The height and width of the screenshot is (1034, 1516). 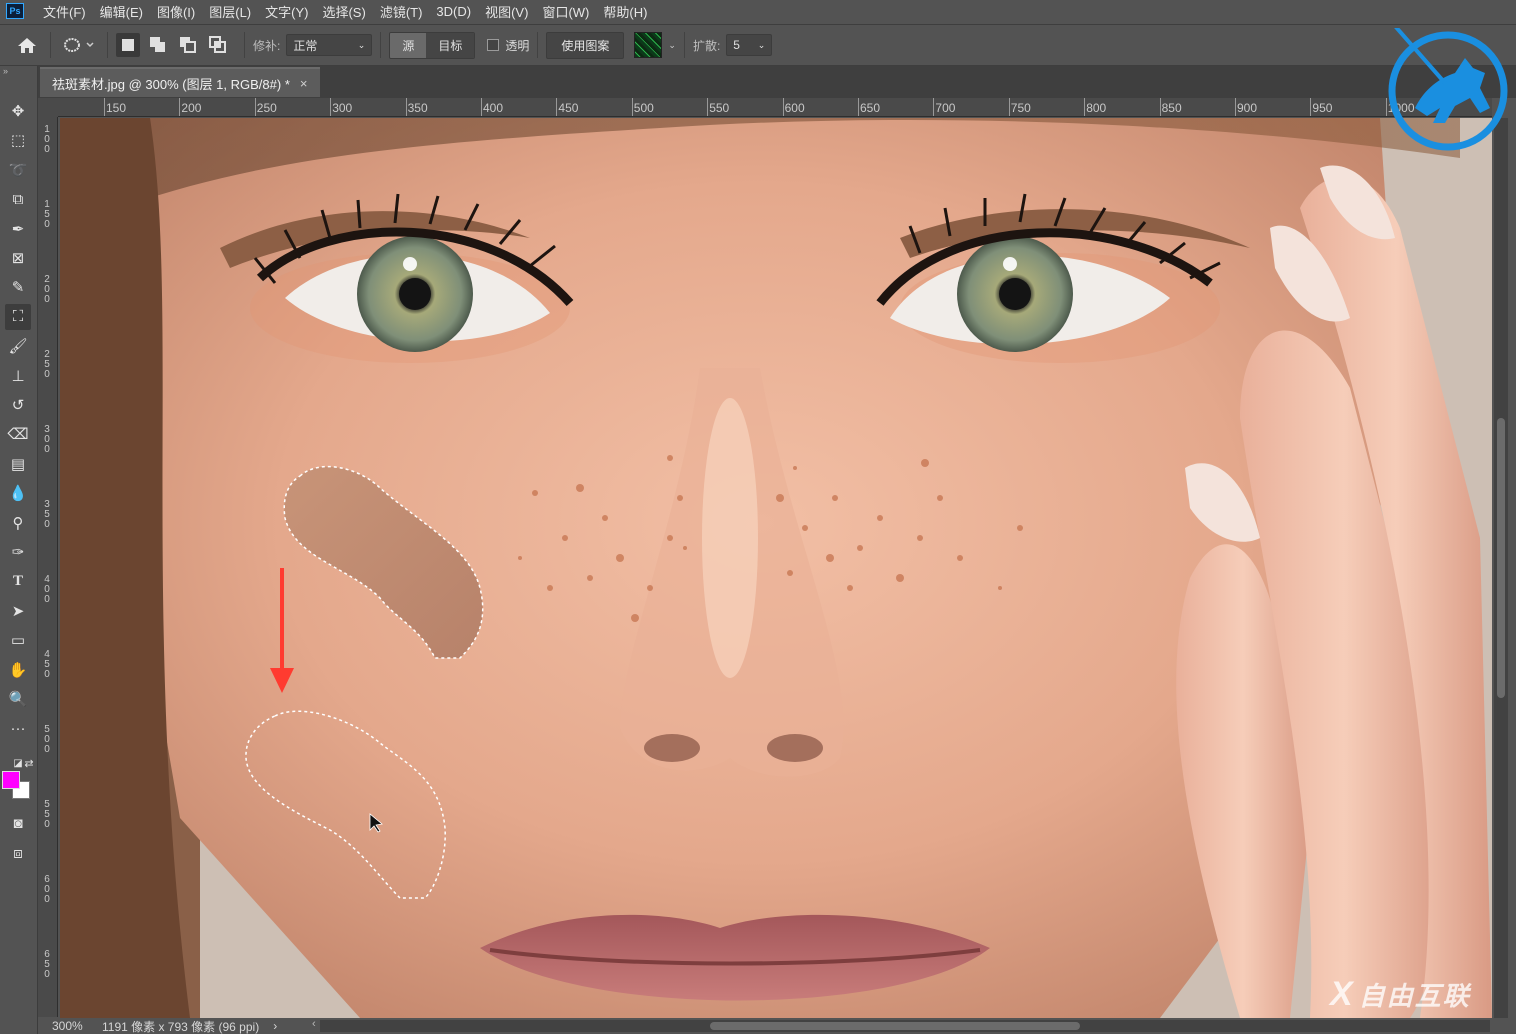 What do you see at coordinates (18, 823) in the screenshot?
I see `quick-mask-icon: ◙` at bounding box center [18, 823].